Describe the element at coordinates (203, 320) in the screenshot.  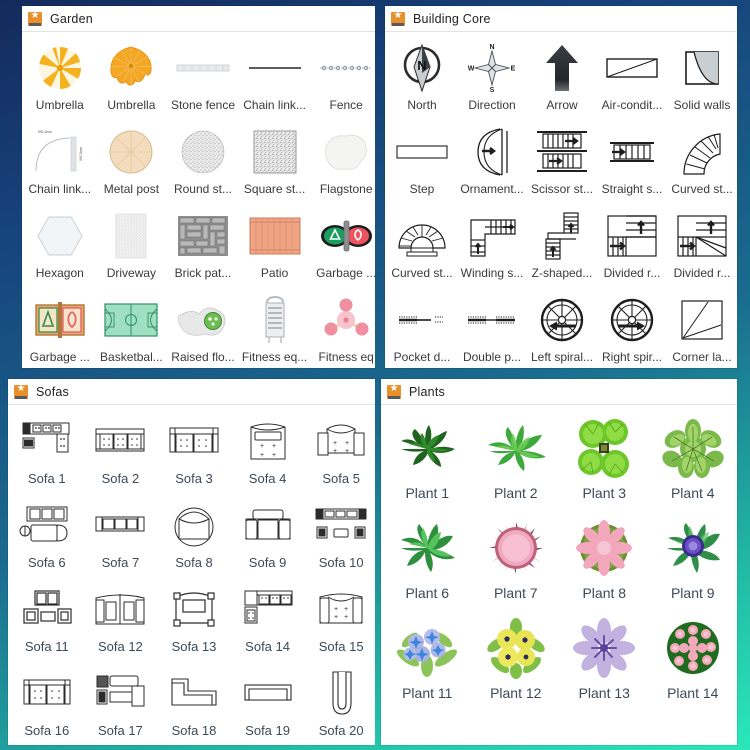
I see `raised-flower-bed-icon` at that location.